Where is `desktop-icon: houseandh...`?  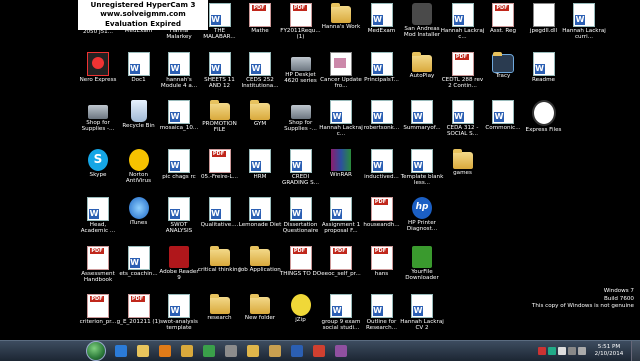 desktop-icon: houseandh... is located at coordinates (382, 219).